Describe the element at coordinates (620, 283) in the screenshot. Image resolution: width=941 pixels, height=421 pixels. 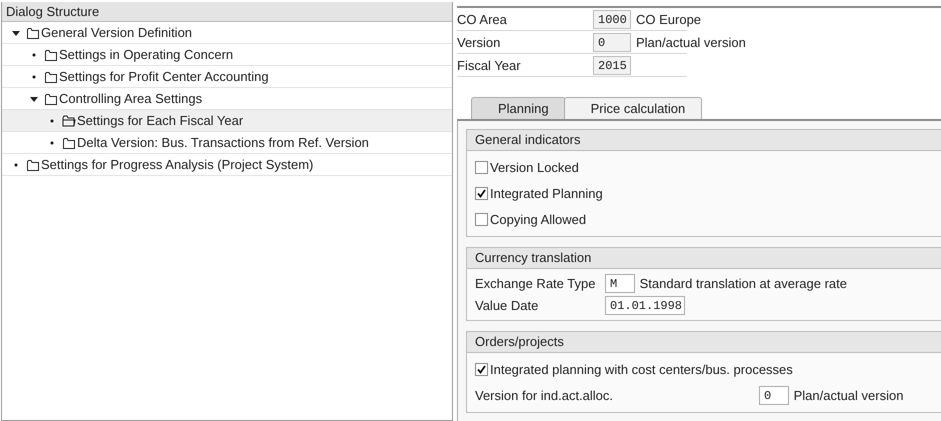
I see `input-field: M` at that location.